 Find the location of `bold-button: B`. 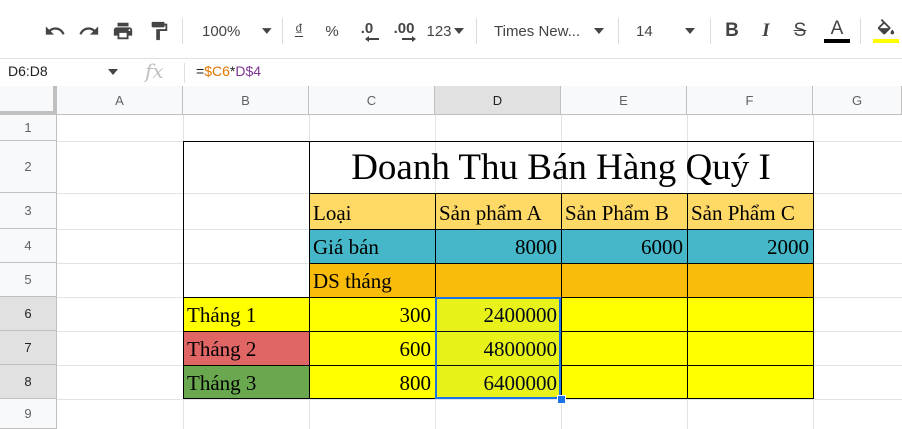

bold-button: B is located at coordinates (732, 31).